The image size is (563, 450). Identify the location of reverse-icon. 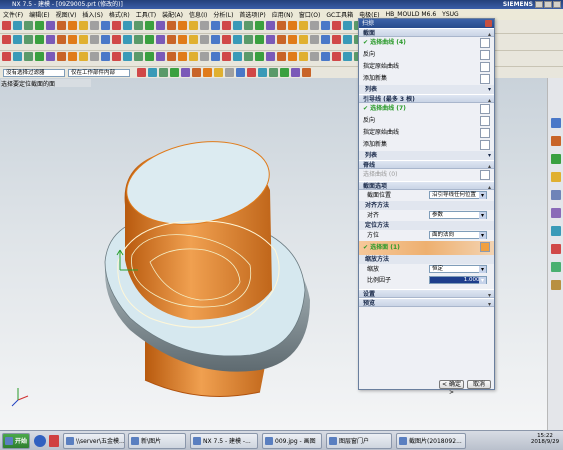
(485, 55).